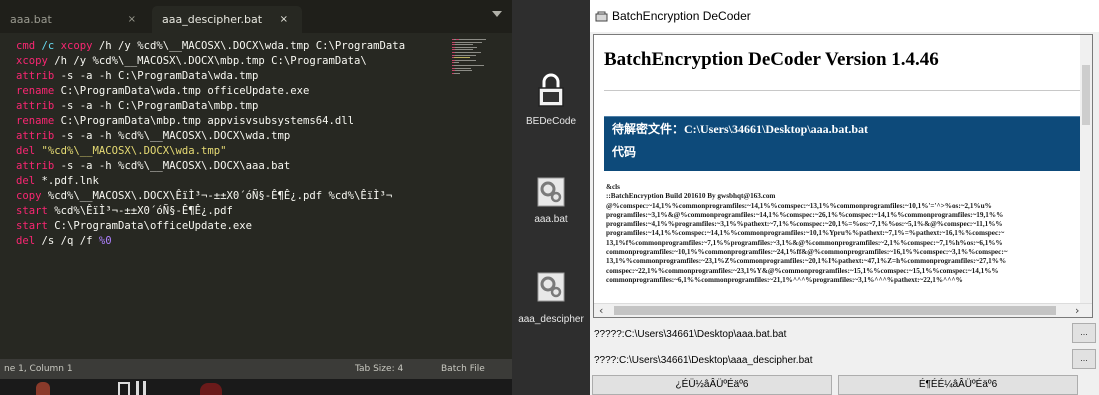 The height and width of the screenshot is (395, 1099). Describe the element at coordinates (256, 387) in the screenshot. I see `taskbar-strip` at that location.